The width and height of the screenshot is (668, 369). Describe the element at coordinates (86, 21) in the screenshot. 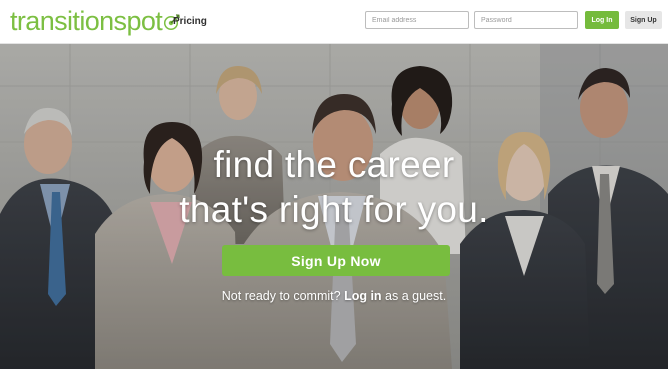

I see `logo-text: transitionspot` at that location.